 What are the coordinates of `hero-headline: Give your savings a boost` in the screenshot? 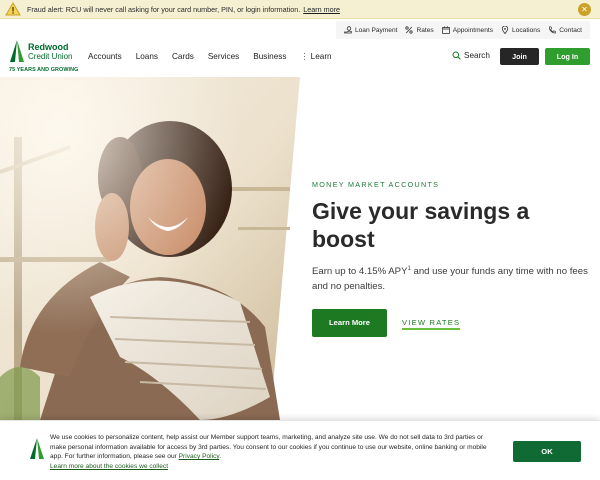 It's located at (421, 225).